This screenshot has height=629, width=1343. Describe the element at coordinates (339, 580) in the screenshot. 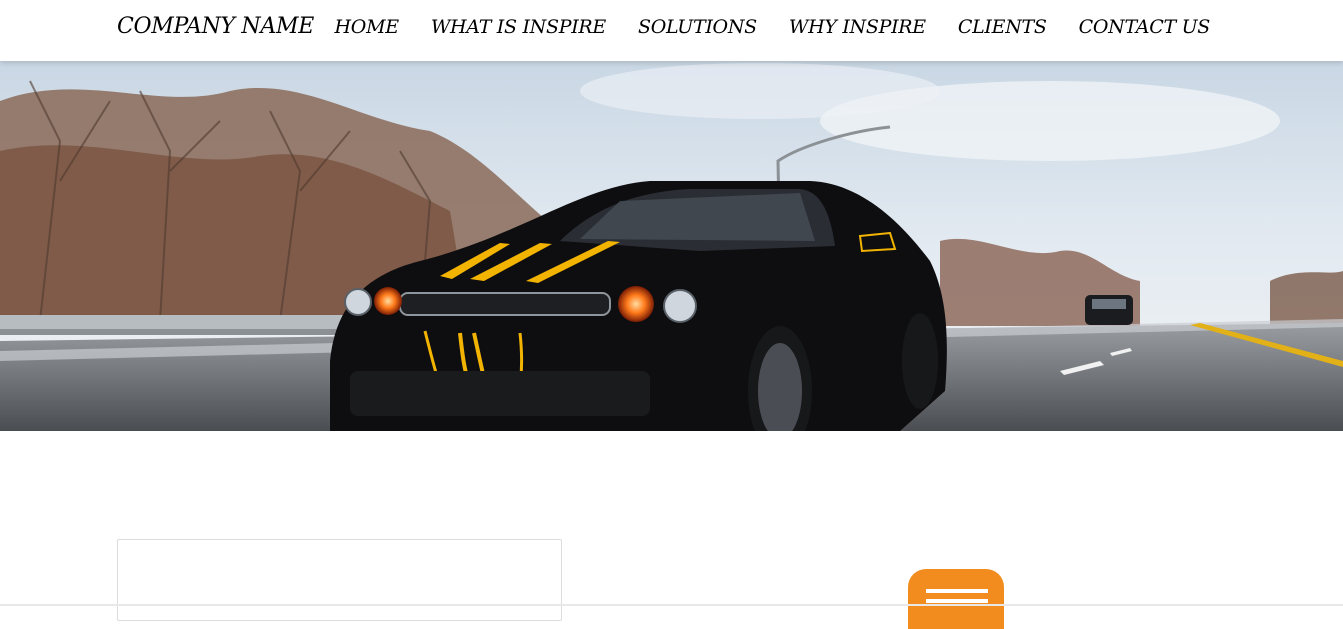

I see `content-card` at that location.